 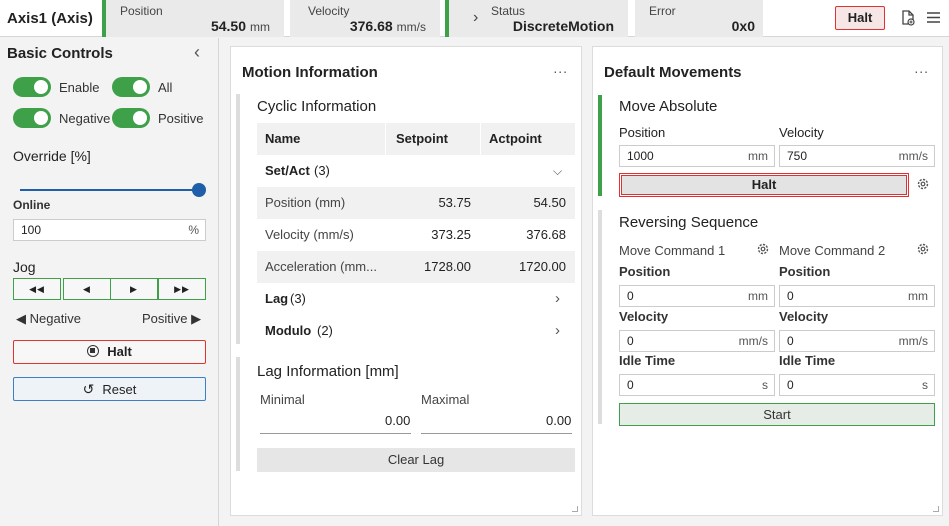 I want to click on menu-icon, so click(x=933, y=17).